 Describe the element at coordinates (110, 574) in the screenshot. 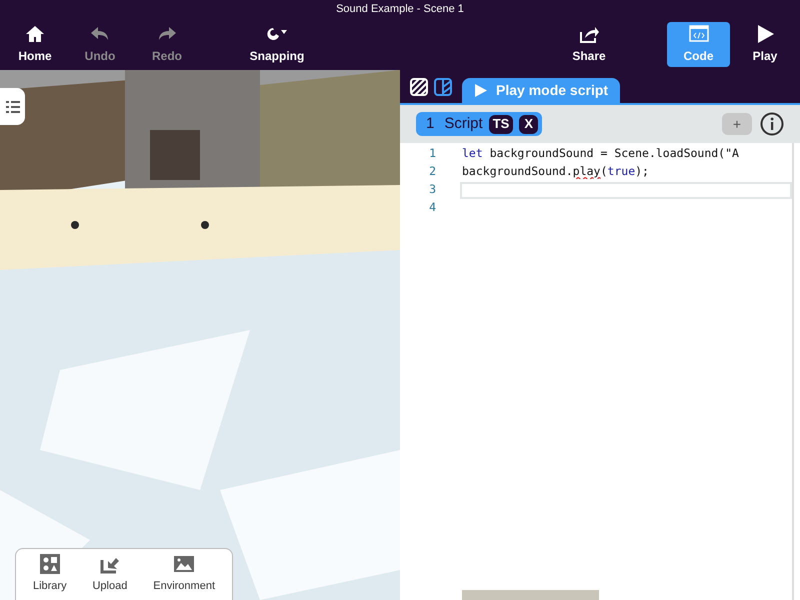

I see `asset-button: Upload` at that location.